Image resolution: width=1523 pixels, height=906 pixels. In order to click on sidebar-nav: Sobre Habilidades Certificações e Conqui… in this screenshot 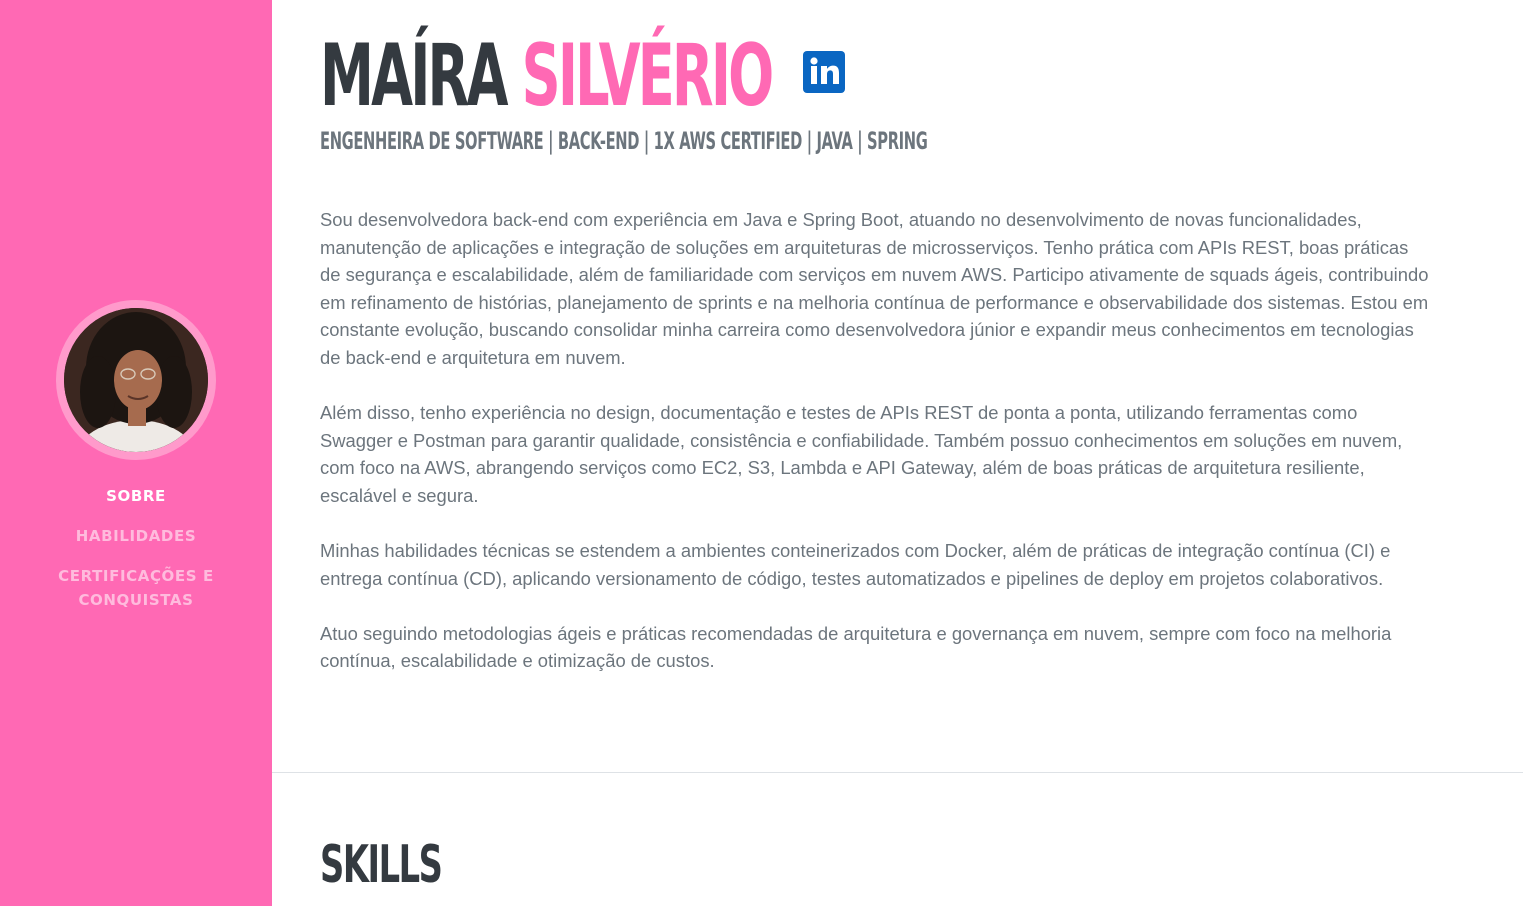, I will do `click(136, 548)`.